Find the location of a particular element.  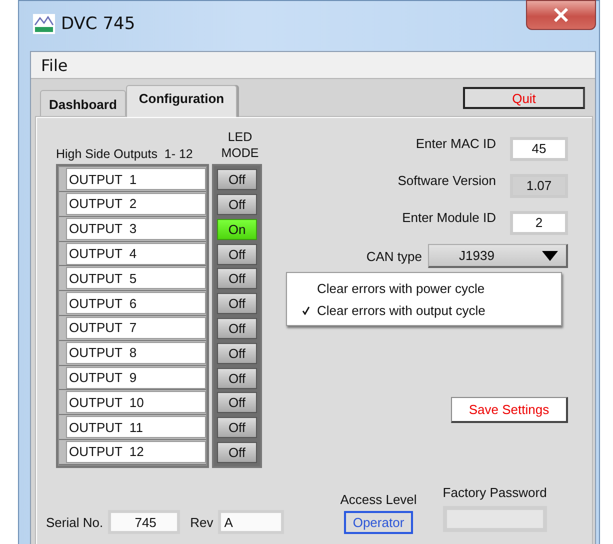

menu-item: File is located at coordinates (54, 65).